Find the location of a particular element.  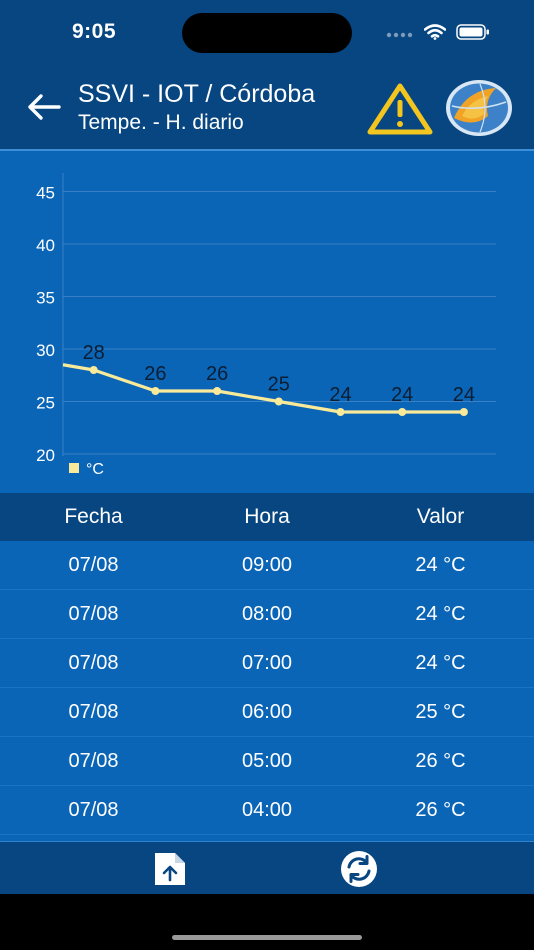

status-icons is located at coordinates (438, 34).